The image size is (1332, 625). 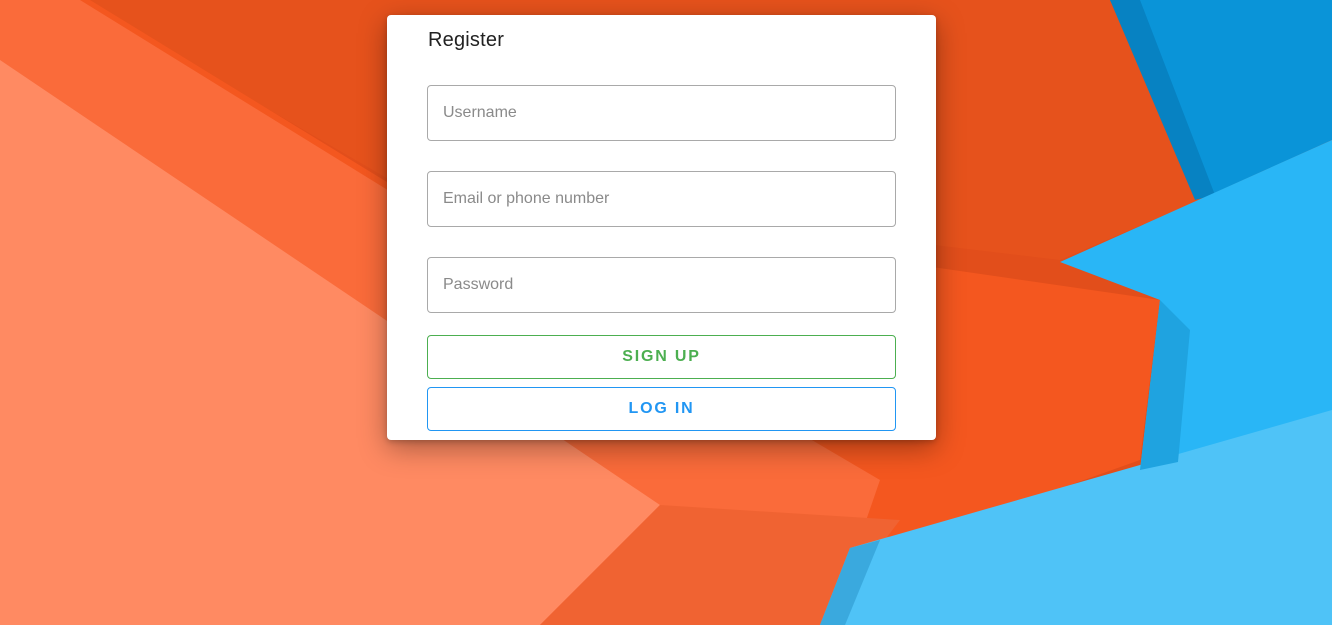 I want to click on username-input, so click(x=661, y=113).